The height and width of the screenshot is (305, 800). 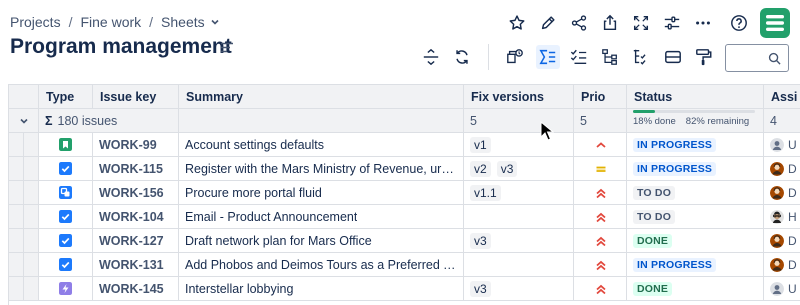 I want to click on column-header-status: Status, so click(x=695, y=96).